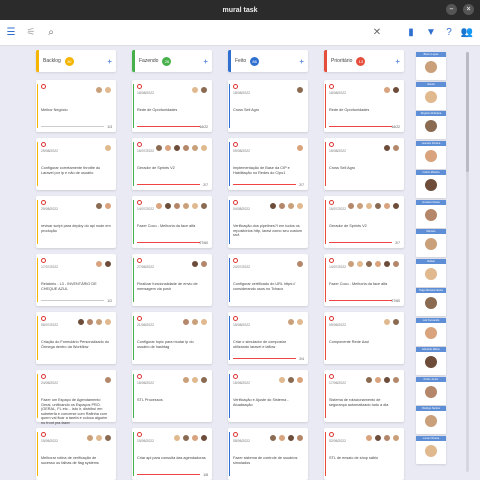 The width and height of the screenshot is (480, 480). What do you see at coordinates (31, 33) in the screenshot?
I see `filter-list-icon: ⚟` at bounding box center [31, 33].